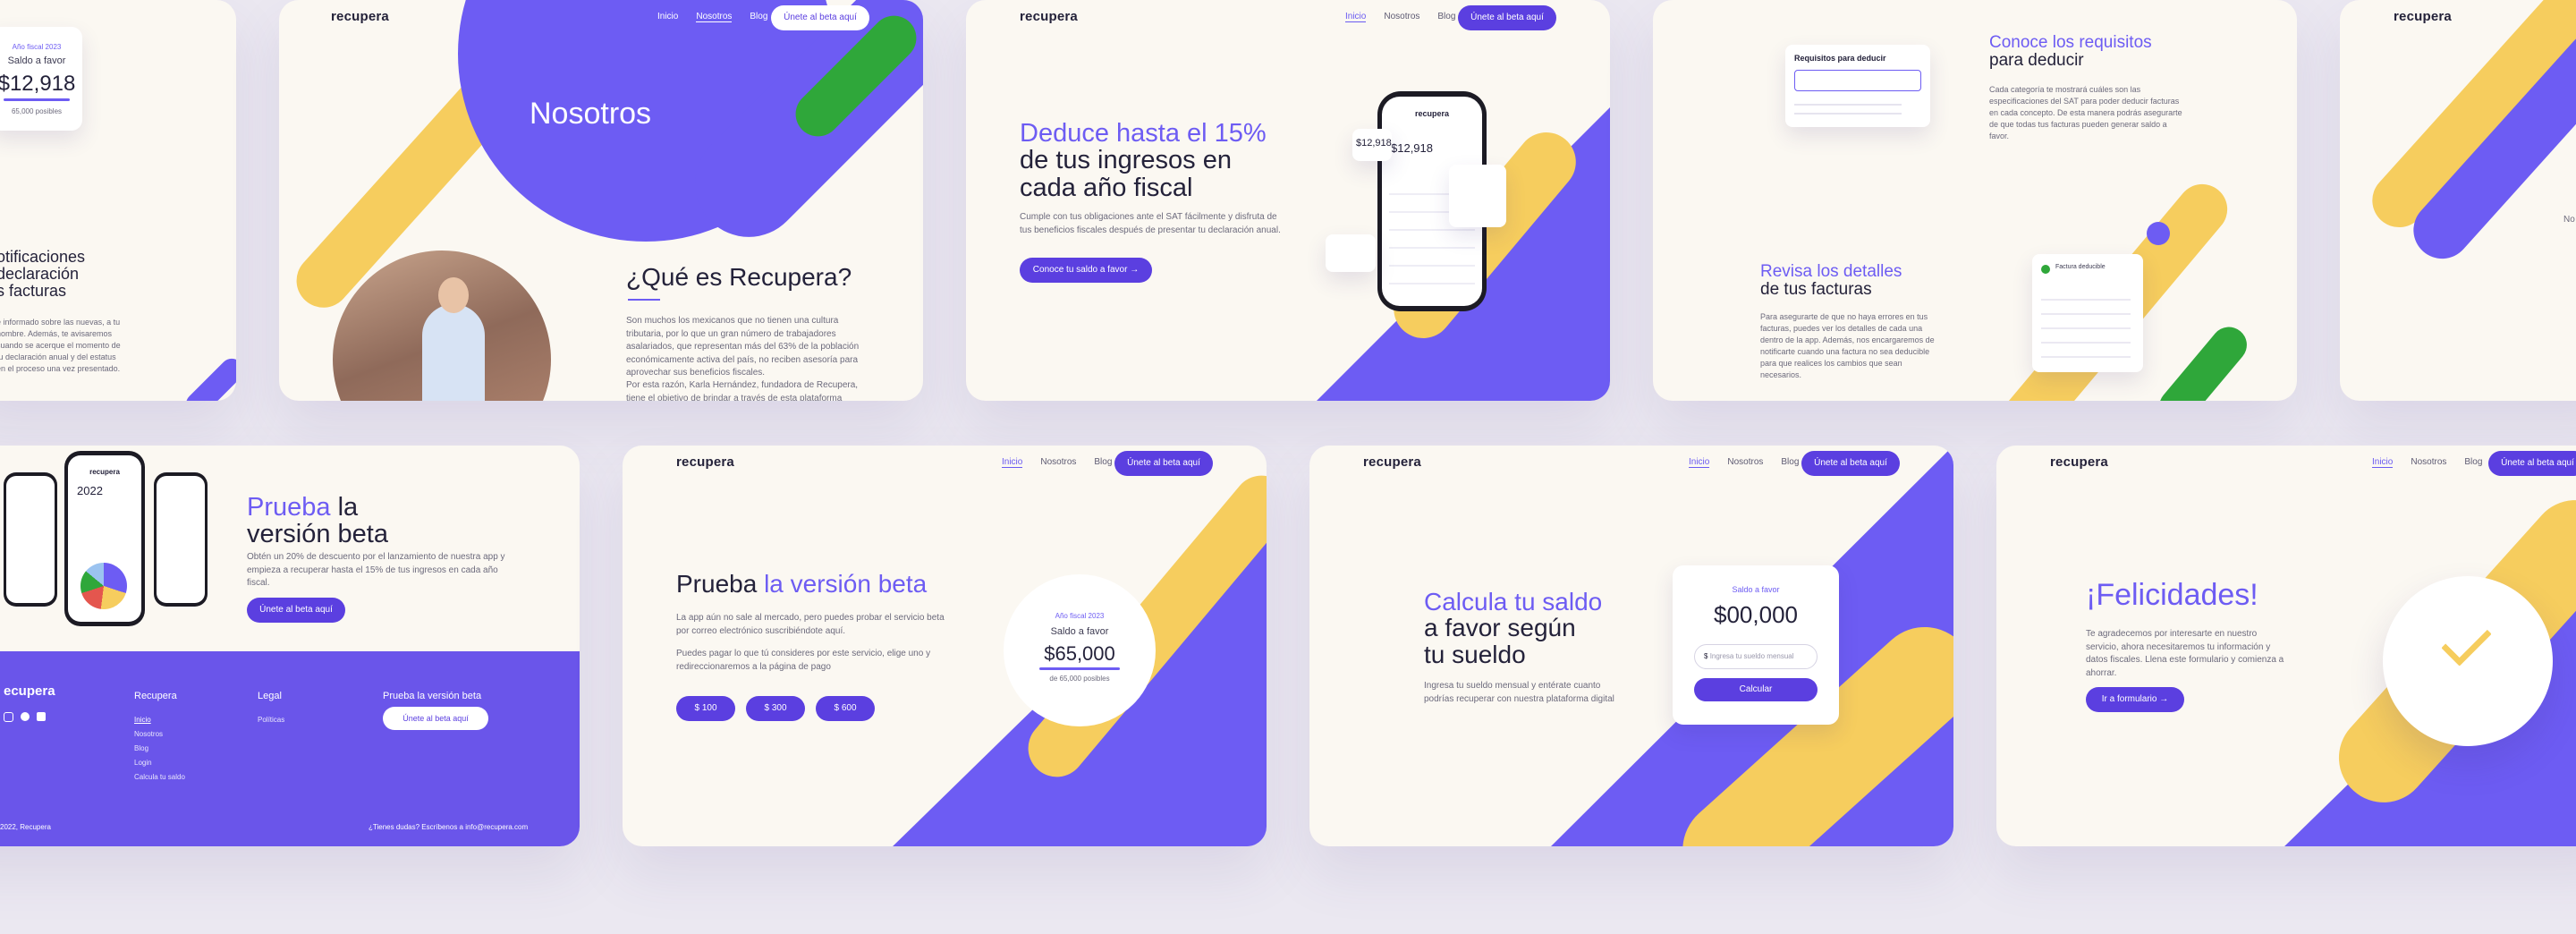 Image resolution: width=2576 pixels, height=934 pixels. Describe the element at coordinates (1477, 196) in the screenshot. I see `phone-float-card-right` at that location.